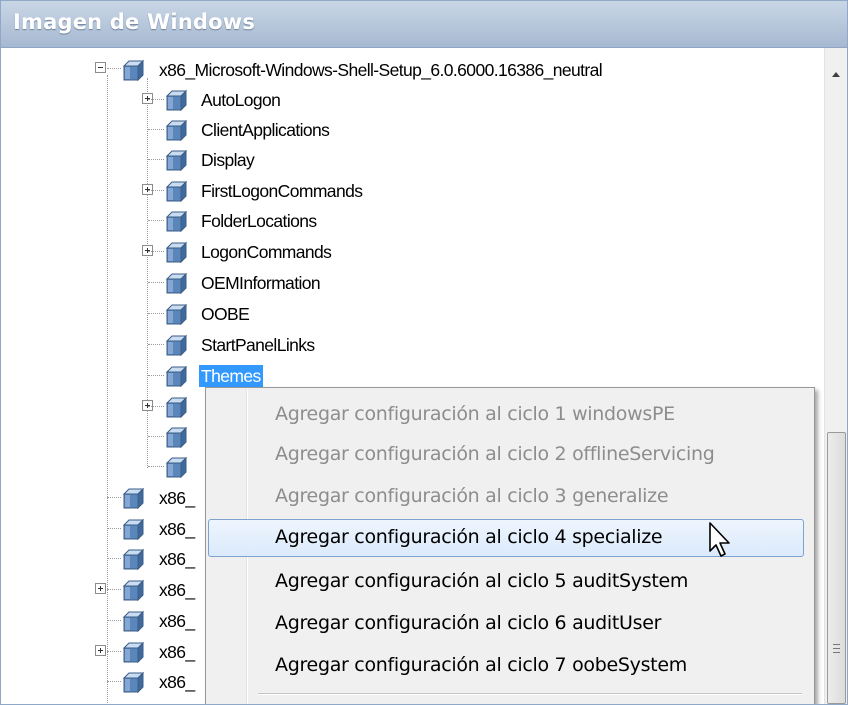  Describe the element at coordinates (282, 191) in the screenshot. I see `tree-node-label: FirstLogonCommands` at that location.